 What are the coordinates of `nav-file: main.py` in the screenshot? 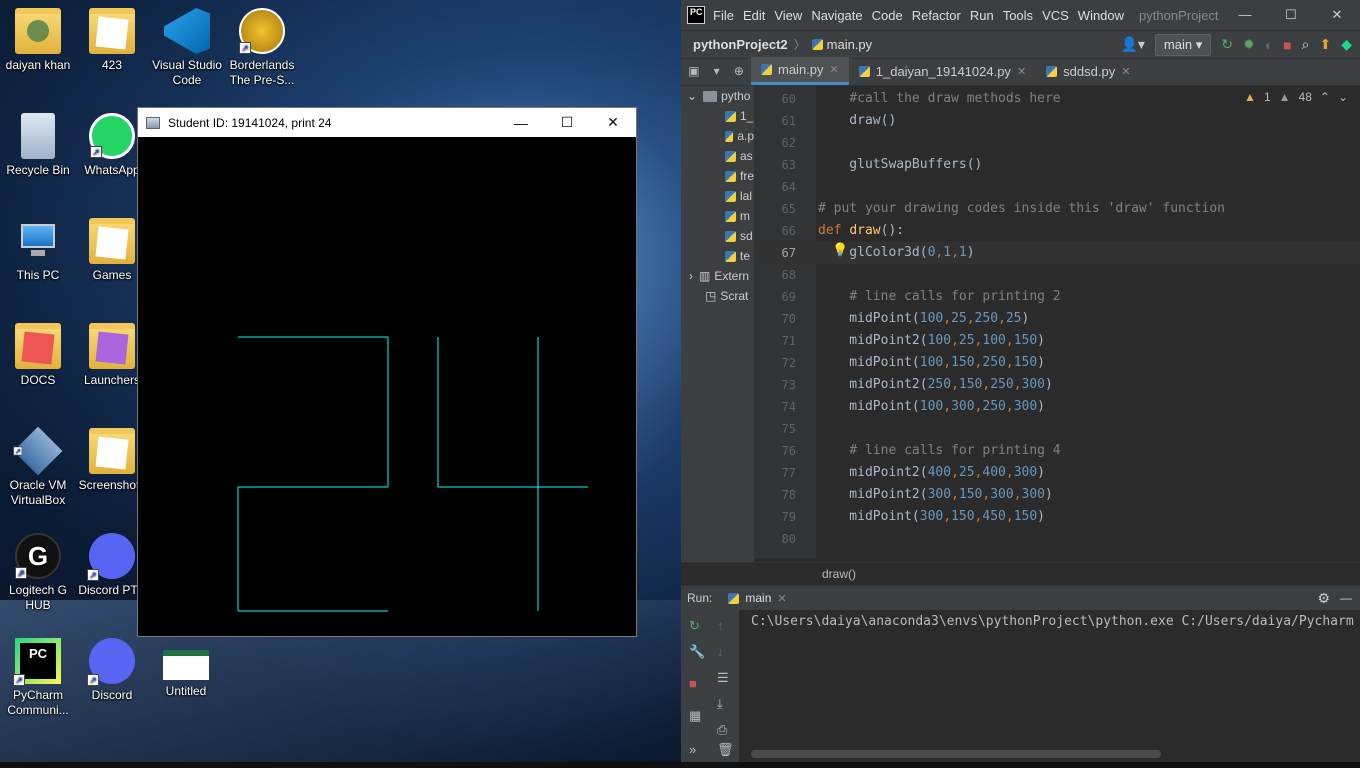 It's located at (850, 44).